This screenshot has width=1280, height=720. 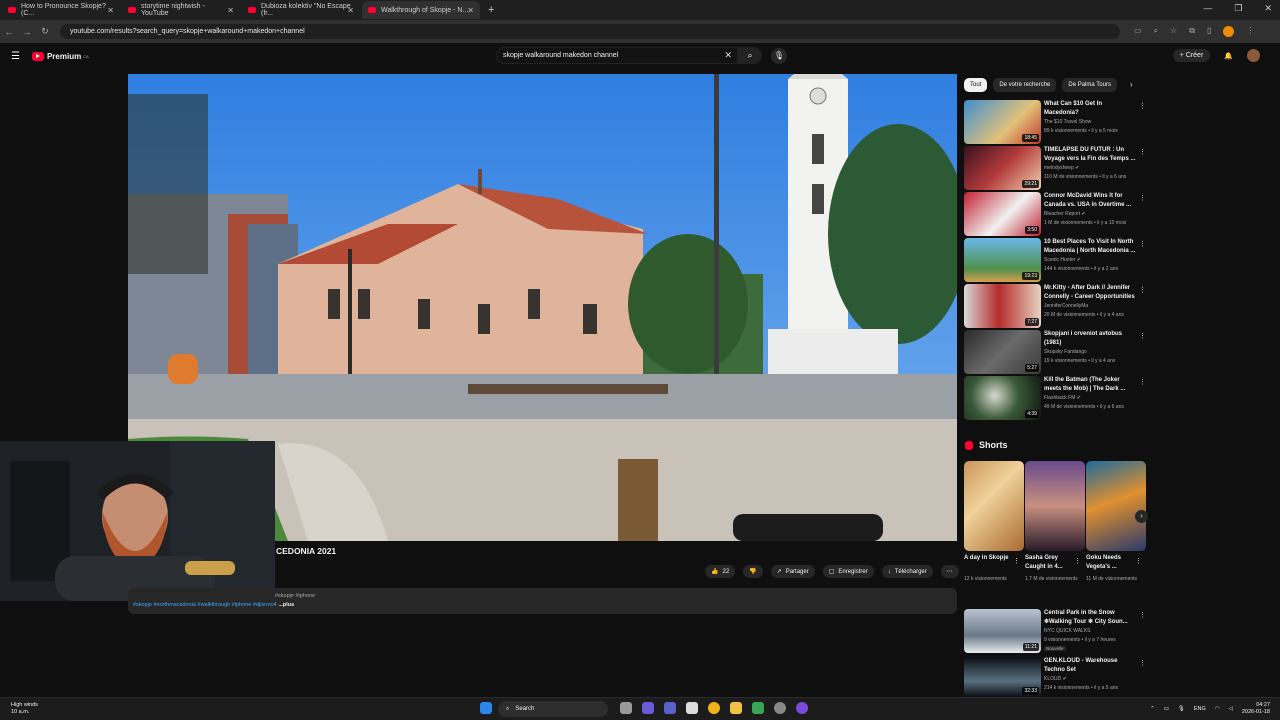 I want to click on cast-icon: ▭, so click(x=1138, y=31).